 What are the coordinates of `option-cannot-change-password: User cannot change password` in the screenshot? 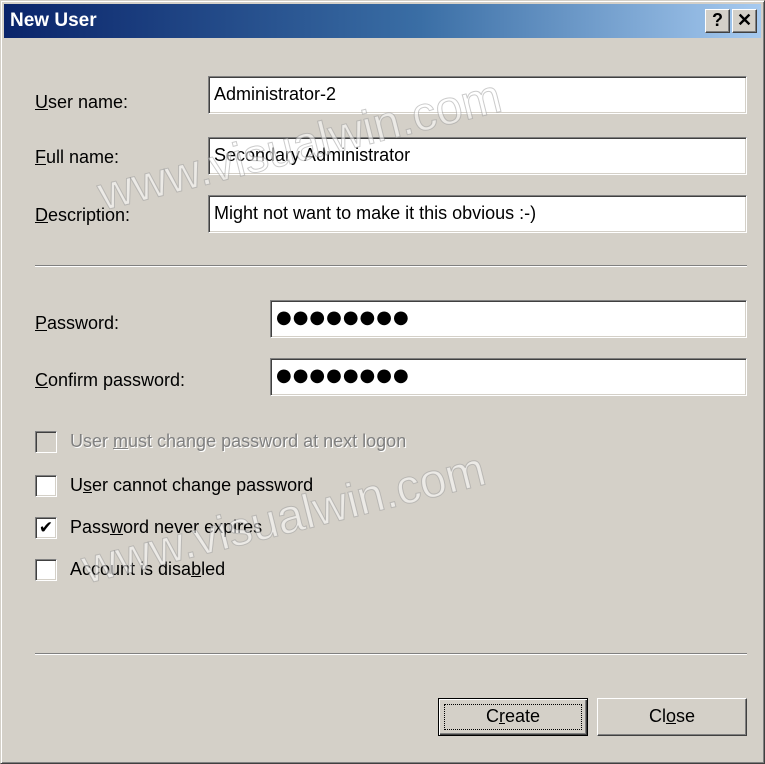 It's located at (295, 487).